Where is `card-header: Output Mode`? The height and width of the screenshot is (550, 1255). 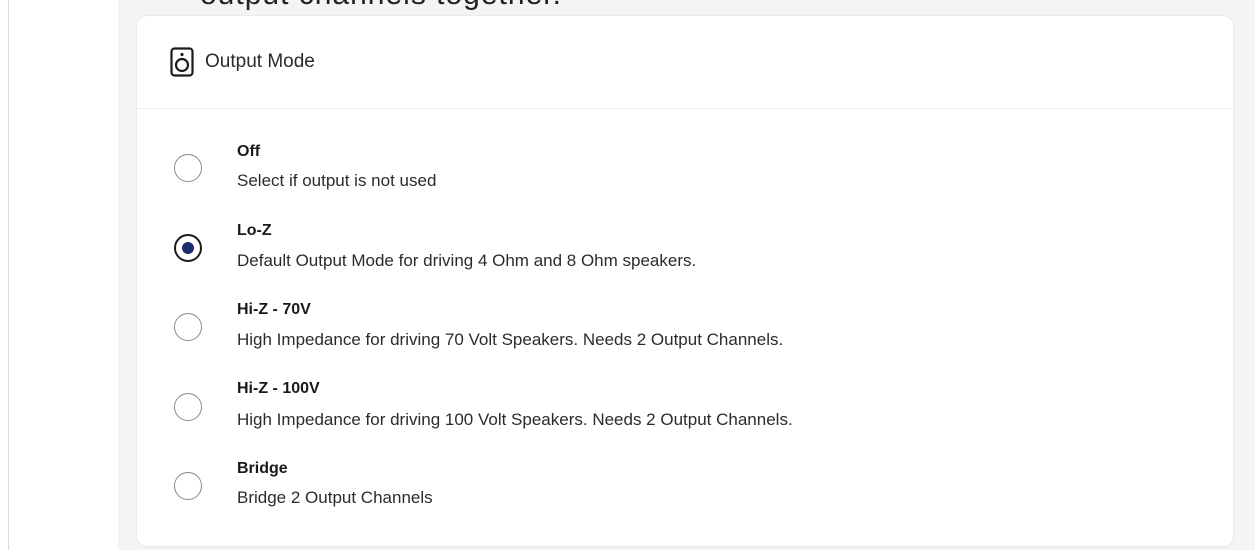 card-header: Output Mode is located at coordinates (685, 62).